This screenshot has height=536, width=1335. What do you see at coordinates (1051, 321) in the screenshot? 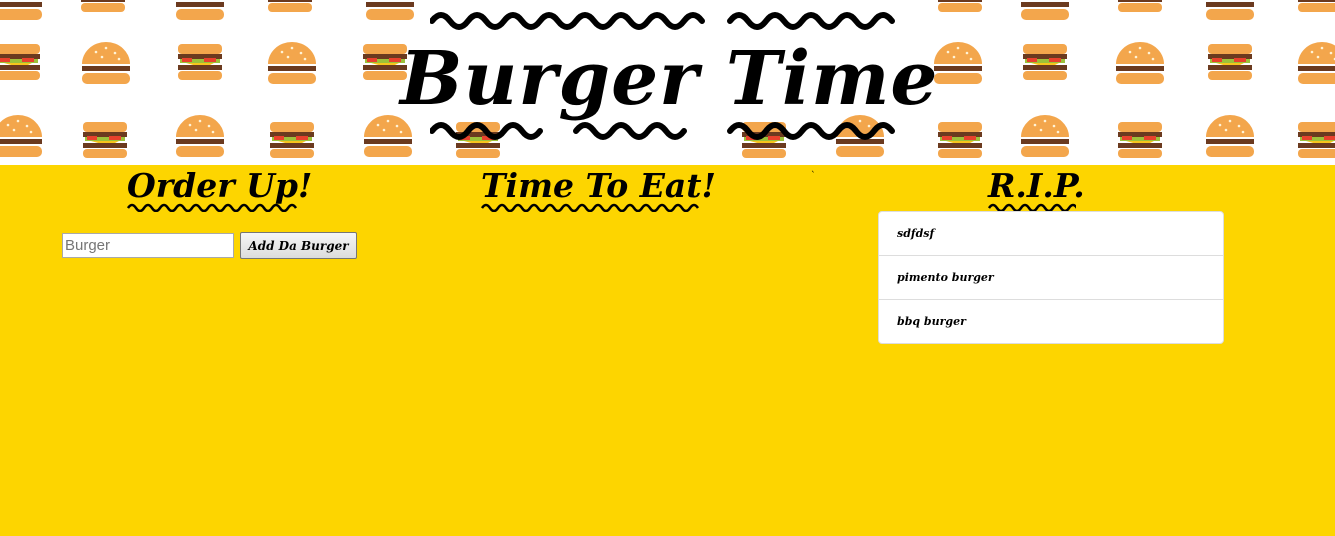
I see `rip-list-item: bbq burger` at bounding box center [1051, 321].